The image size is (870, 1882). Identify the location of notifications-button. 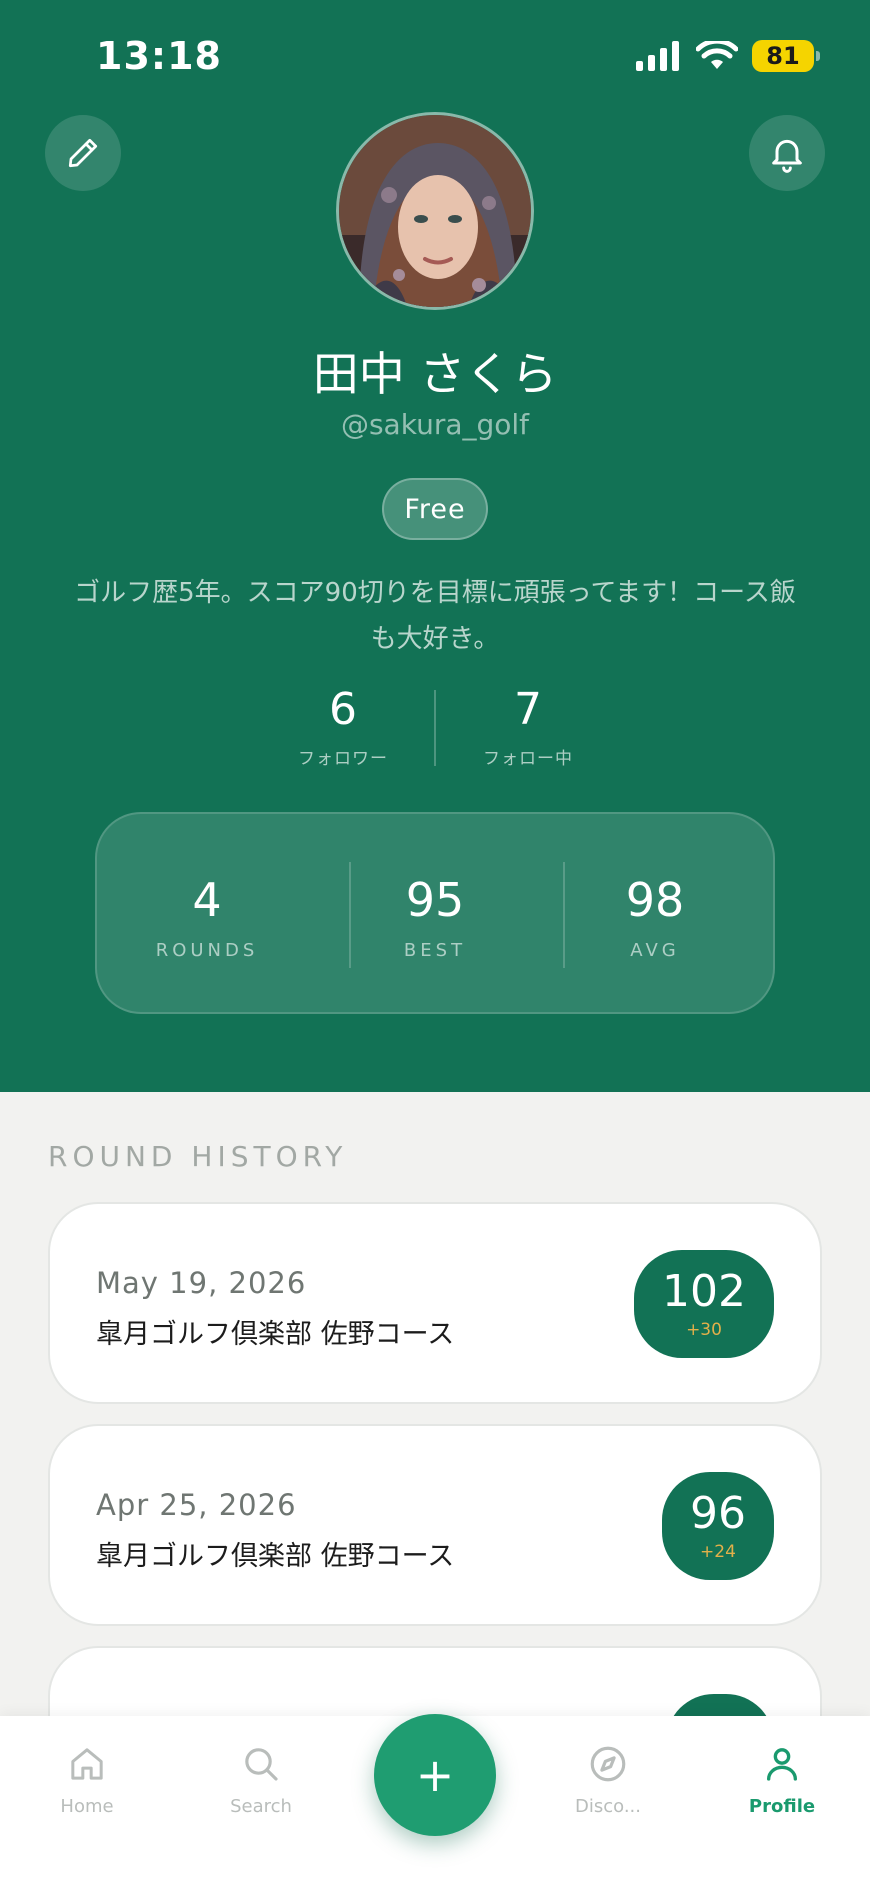
(787, 153).